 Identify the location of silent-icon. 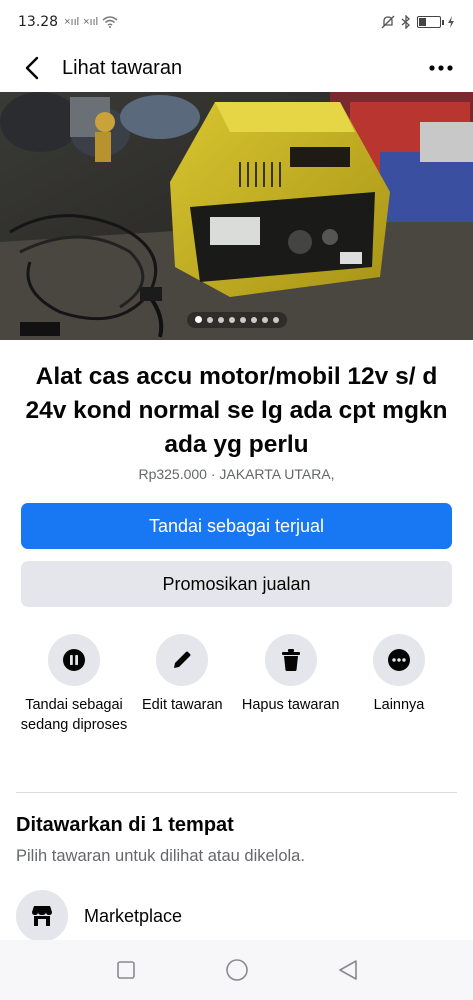
(388, 22).